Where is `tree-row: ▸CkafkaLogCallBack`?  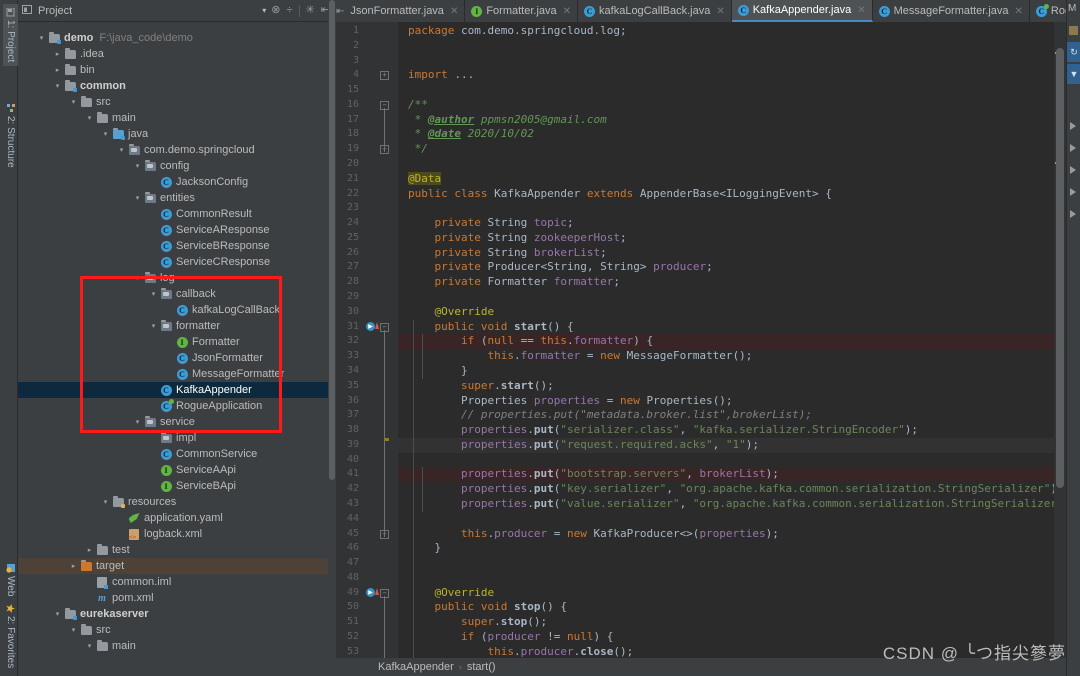
tree-row: ▸CkafkaLogCallBack is located at coordinates (181, 310).